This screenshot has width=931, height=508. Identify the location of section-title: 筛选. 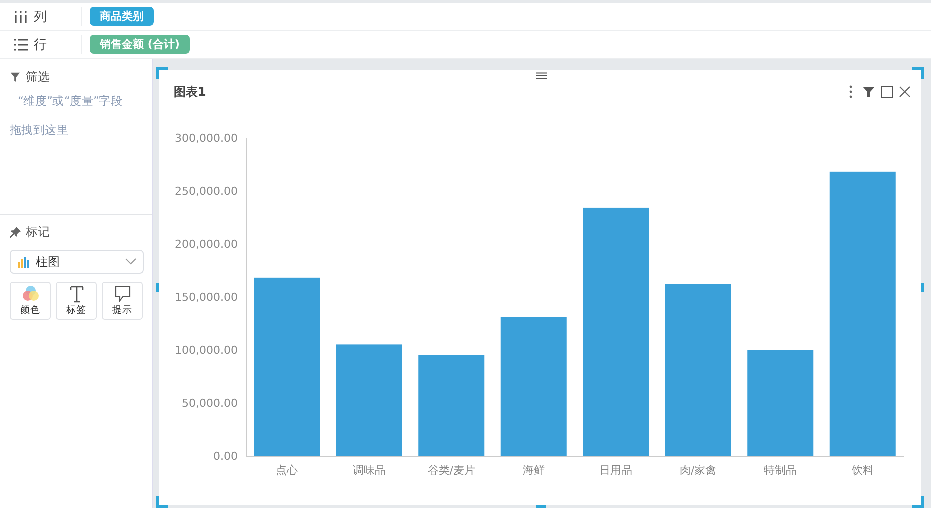
(38, 77).